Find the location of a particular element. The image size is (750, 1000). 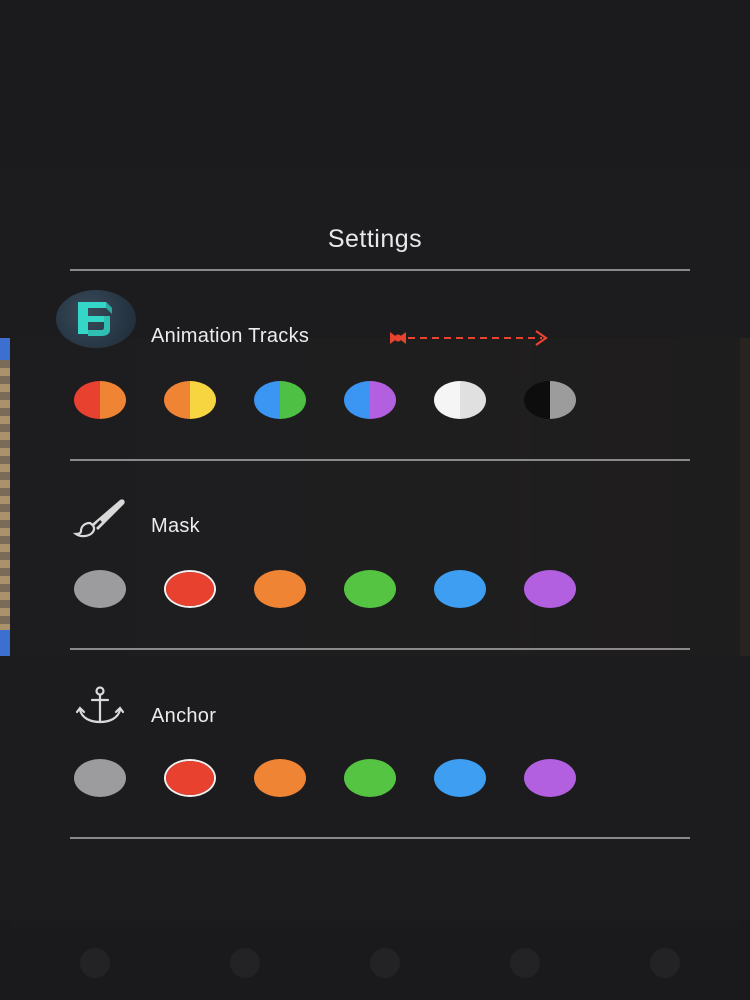

swatch-row-anchor is located at coordinates (334, 786).